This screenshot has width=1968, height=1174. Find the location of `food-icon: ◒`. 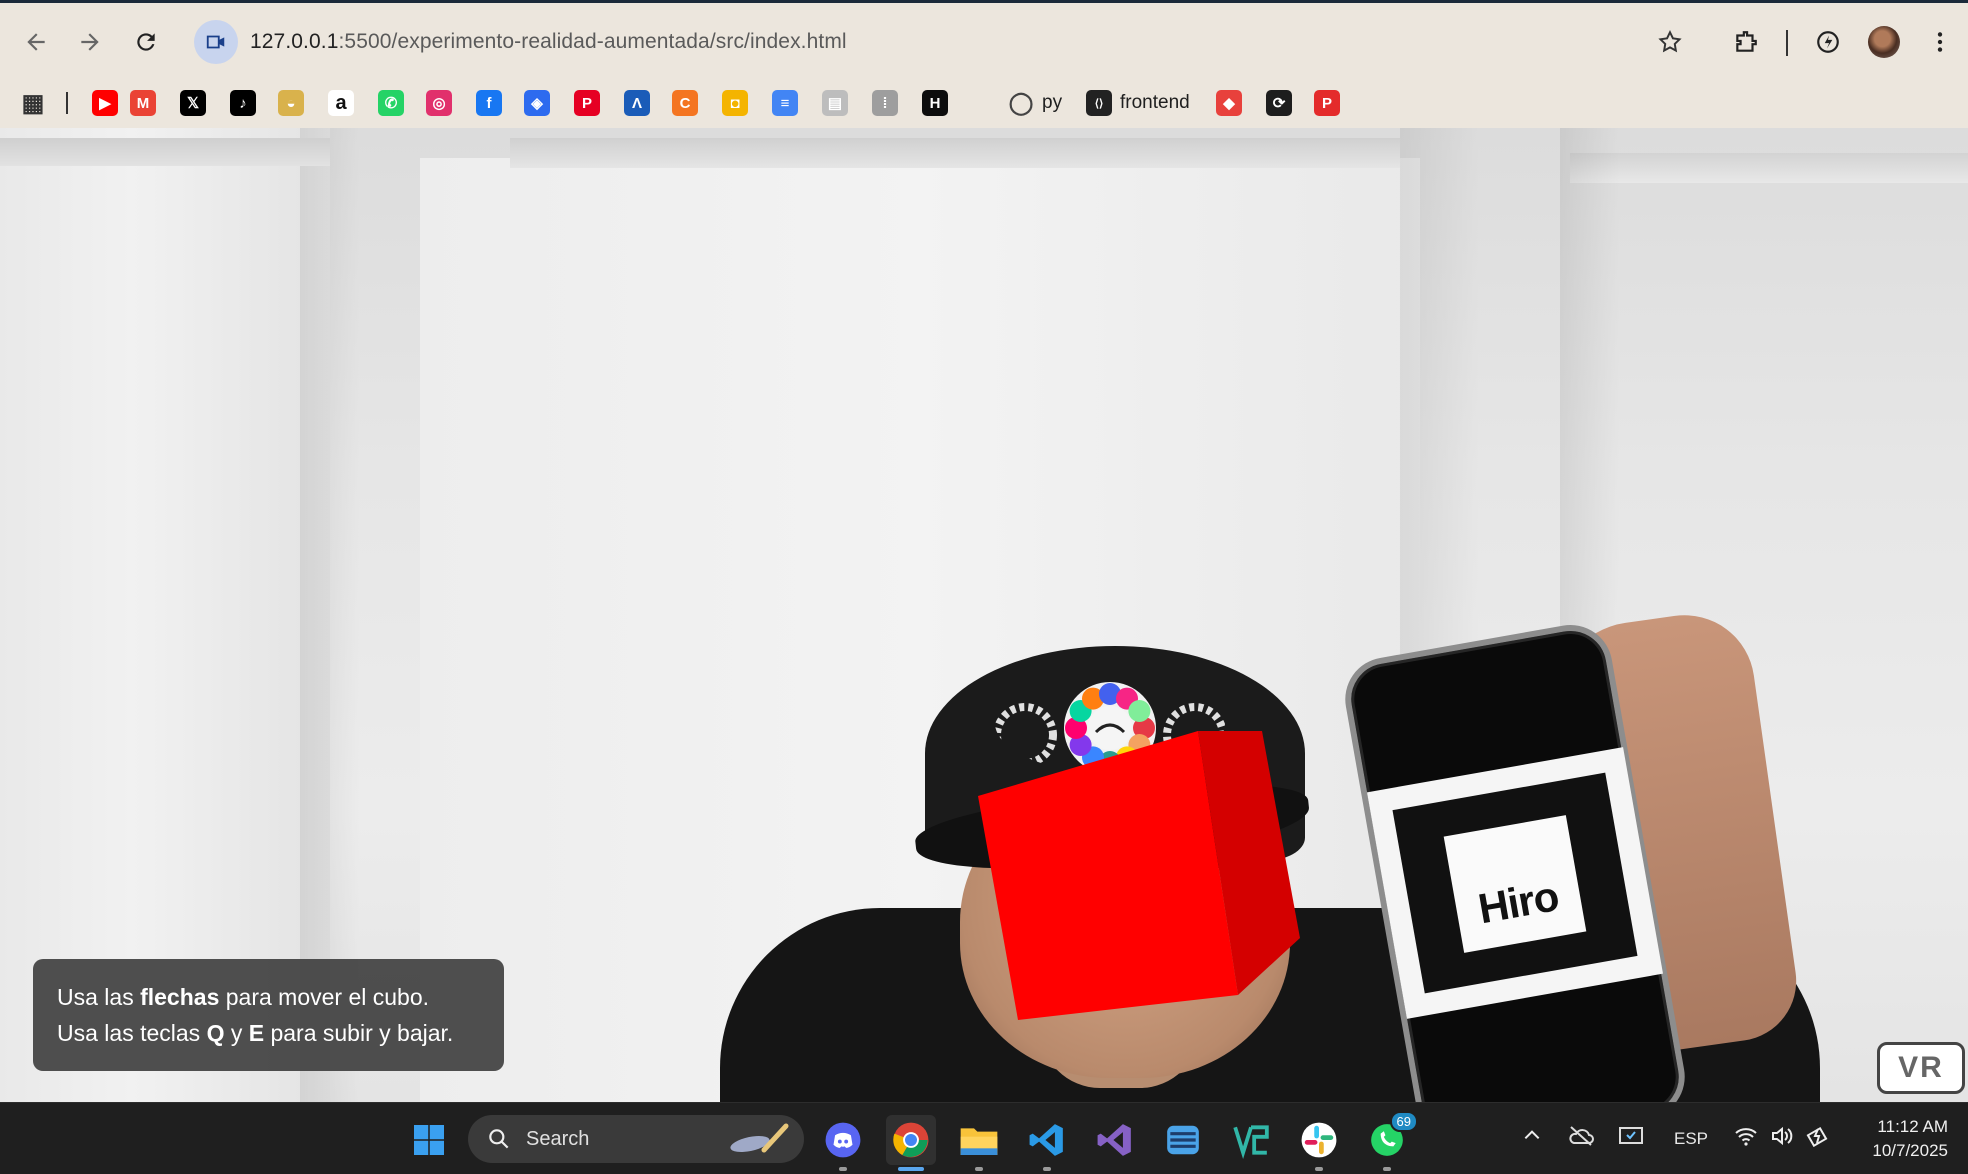

food-icon: ◒ is located at coordinates (291, 103).